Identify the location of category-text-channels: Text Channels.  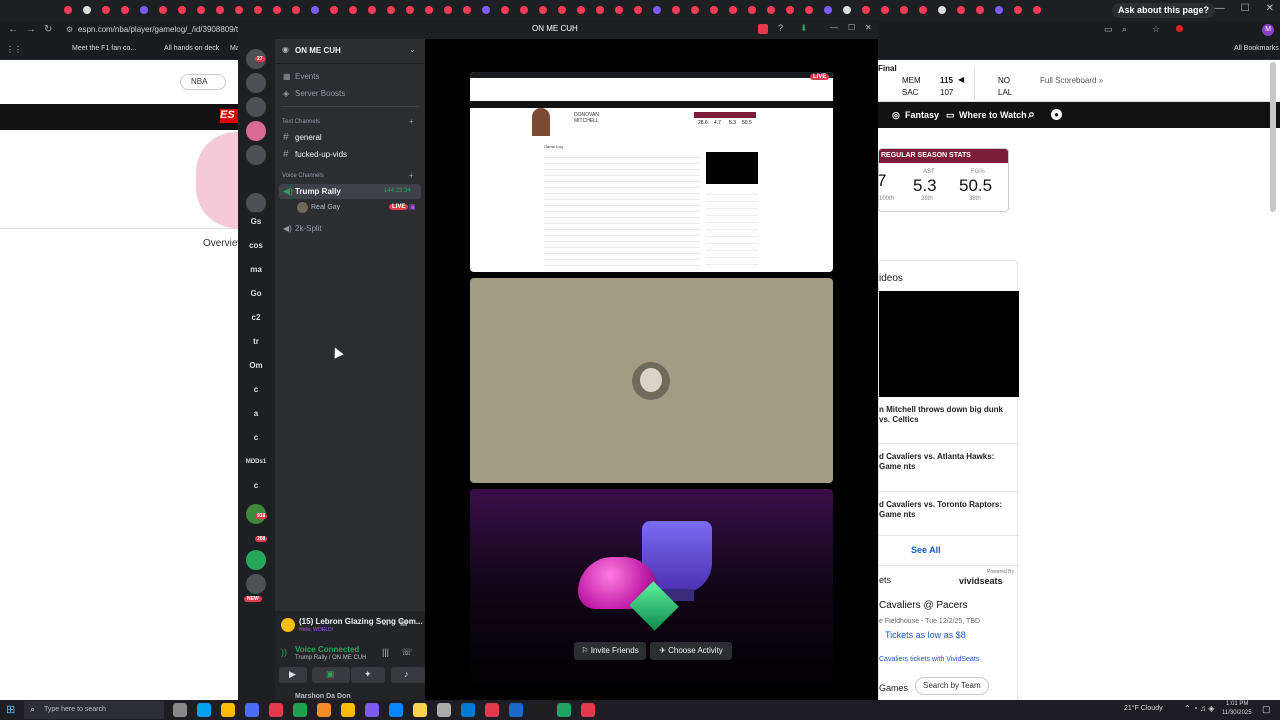
(301, 122).